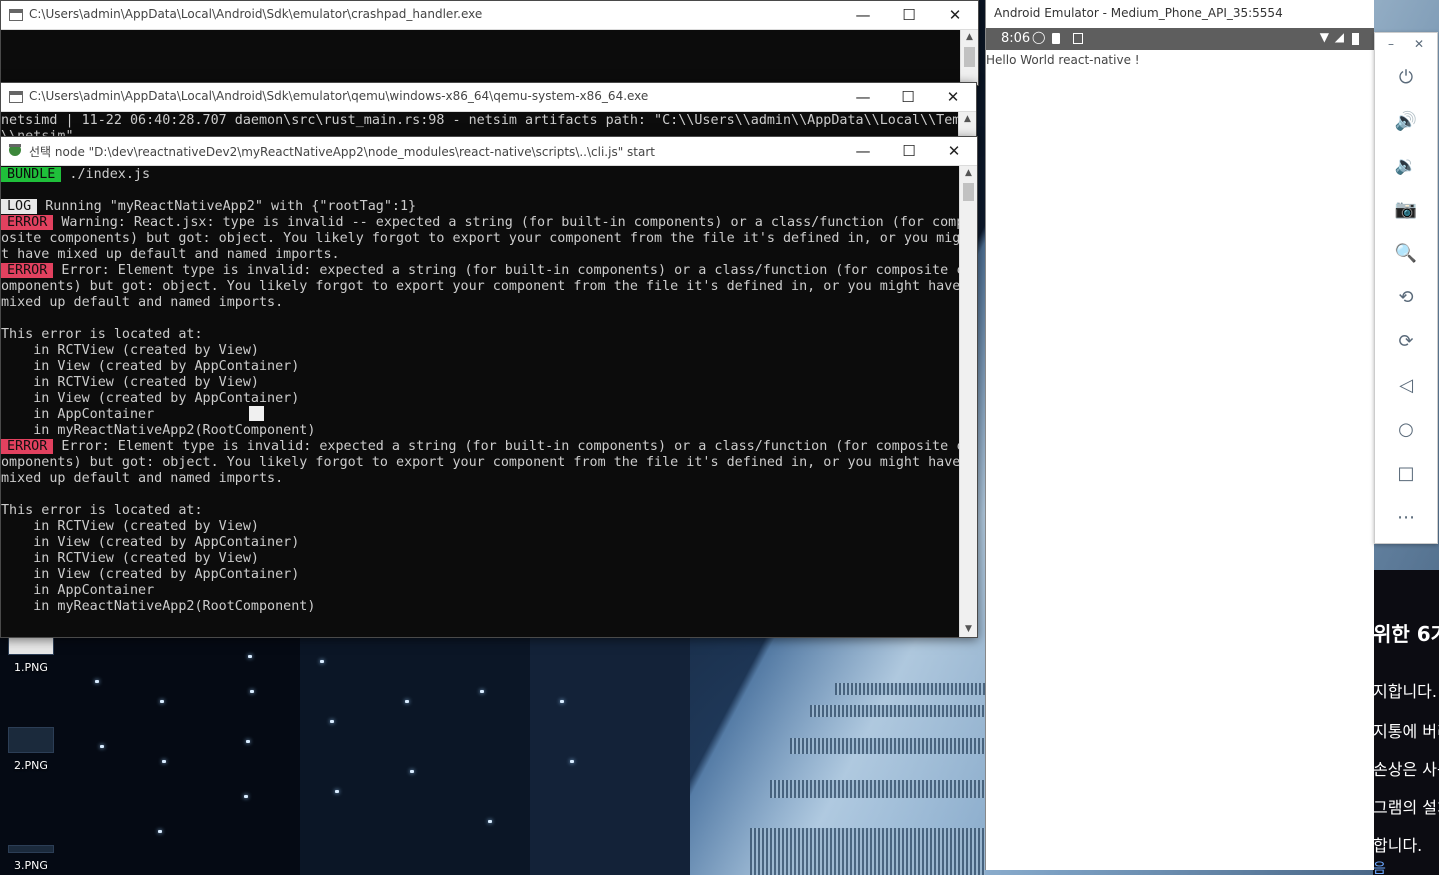 The height and width of the screenshot is (875, 1439). I want to click on vertical-scrollbar: ▲ ▼, so click(968, 401).